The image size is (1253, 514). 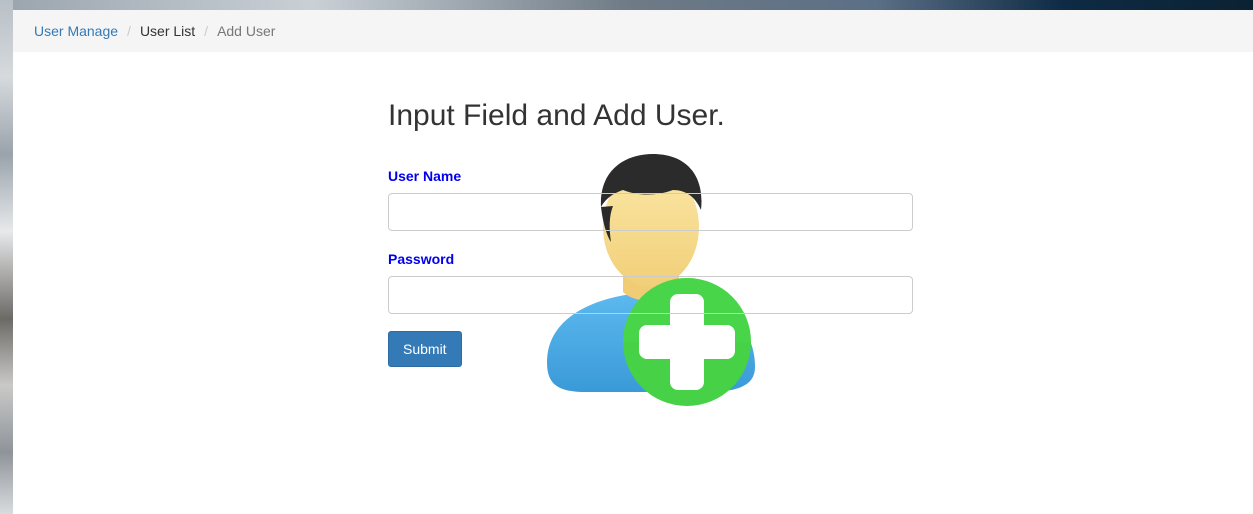 What do you see at coordinates (425, 349) in the screenshot?
I see `submit-button: Submit` at bounding box center [425, 349].